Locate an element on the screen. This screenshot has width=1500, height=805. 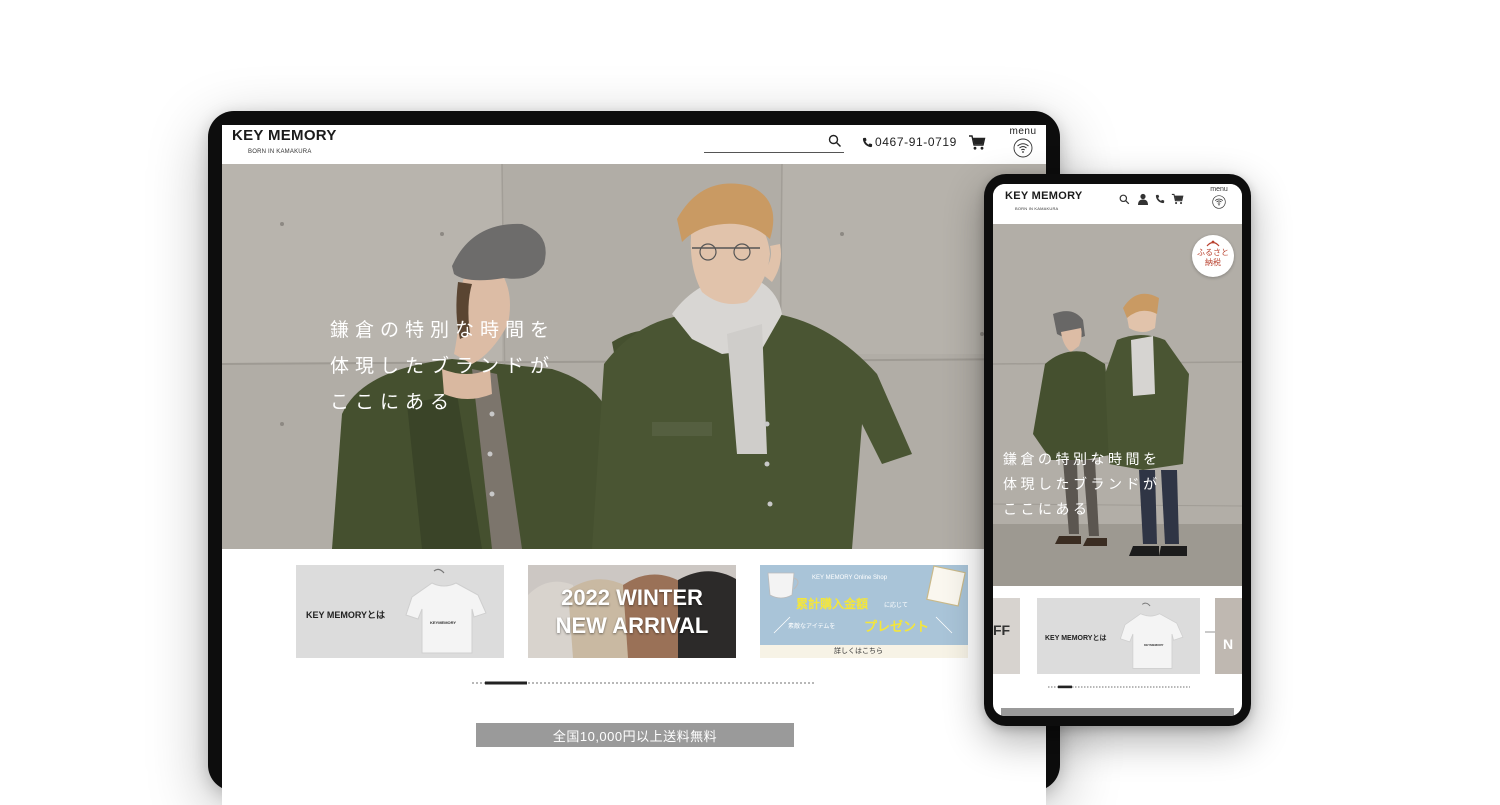
phone-wifi-menu-icon is located at coordinates (1219, 202).